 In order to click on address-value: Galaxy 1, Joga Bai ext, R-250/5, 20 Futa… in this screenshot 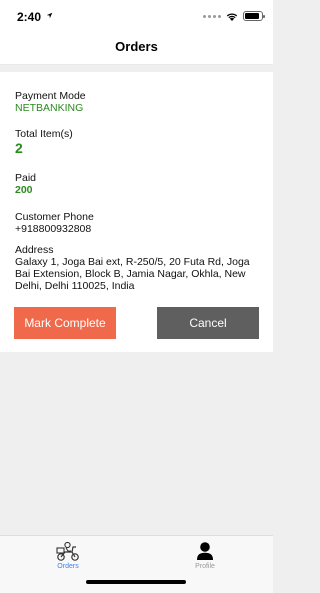, I will do `click(132, 274)`.